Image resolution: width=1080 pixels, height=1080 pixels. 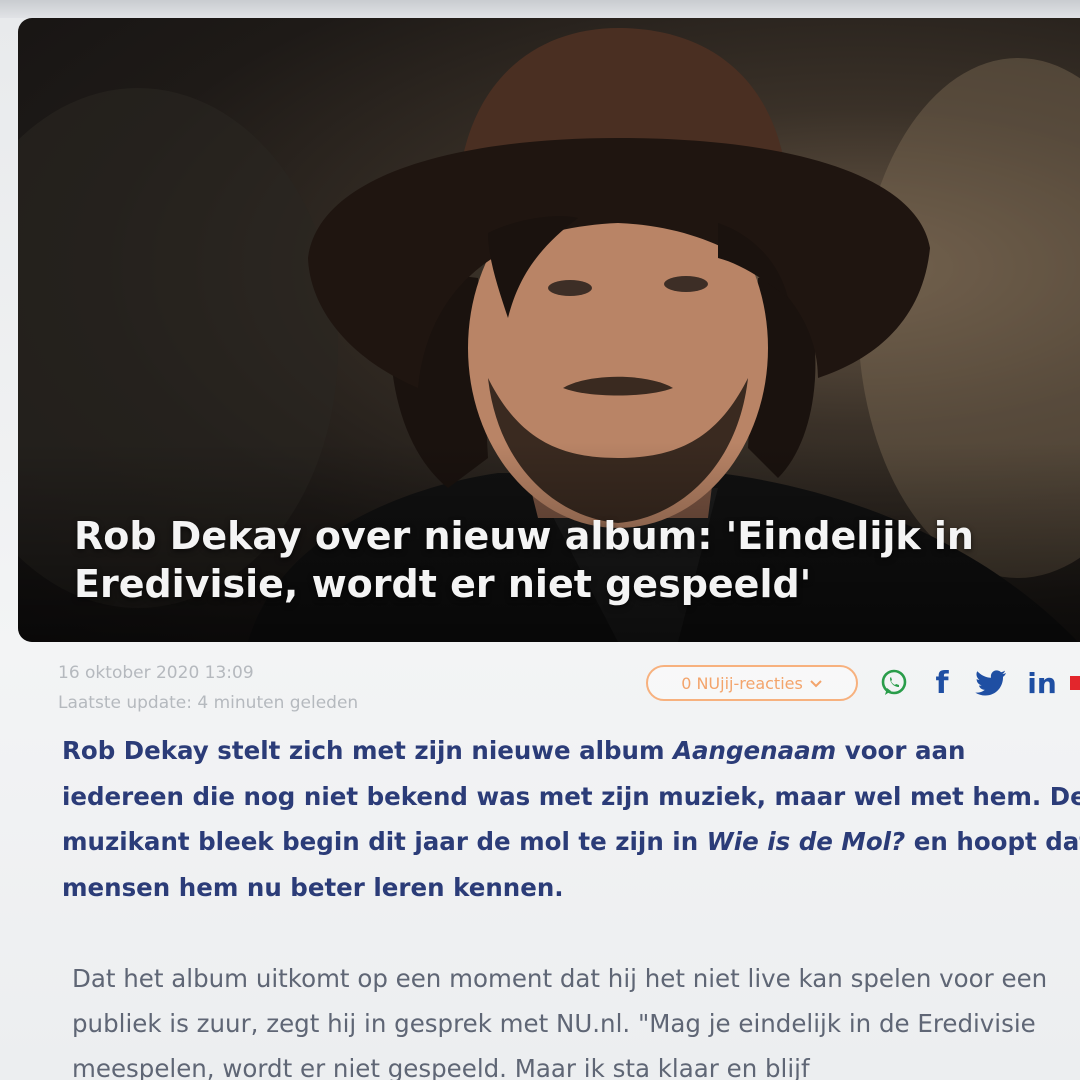 I want to click on twitter-icon, so click(x=991, y=683).